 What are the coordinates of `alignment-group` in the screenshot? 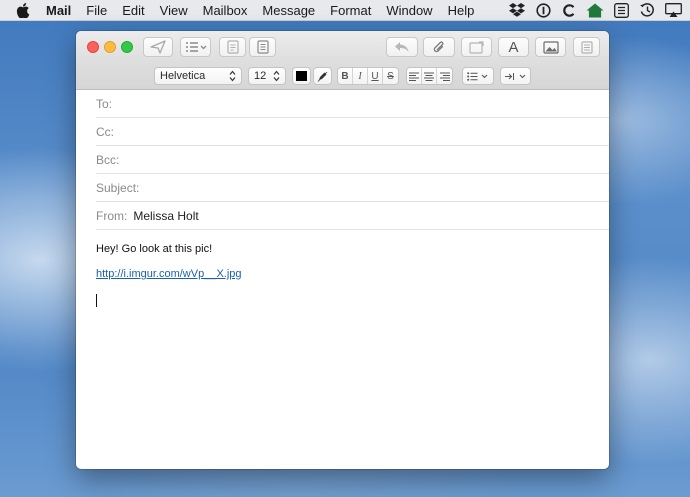 It's located at (429, 76).